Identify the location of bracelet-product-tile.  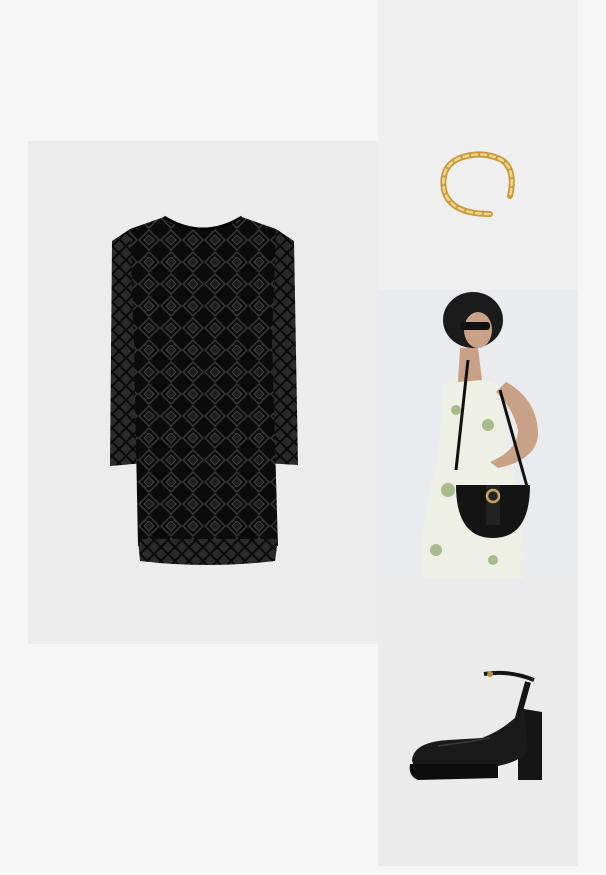
(478, 145).